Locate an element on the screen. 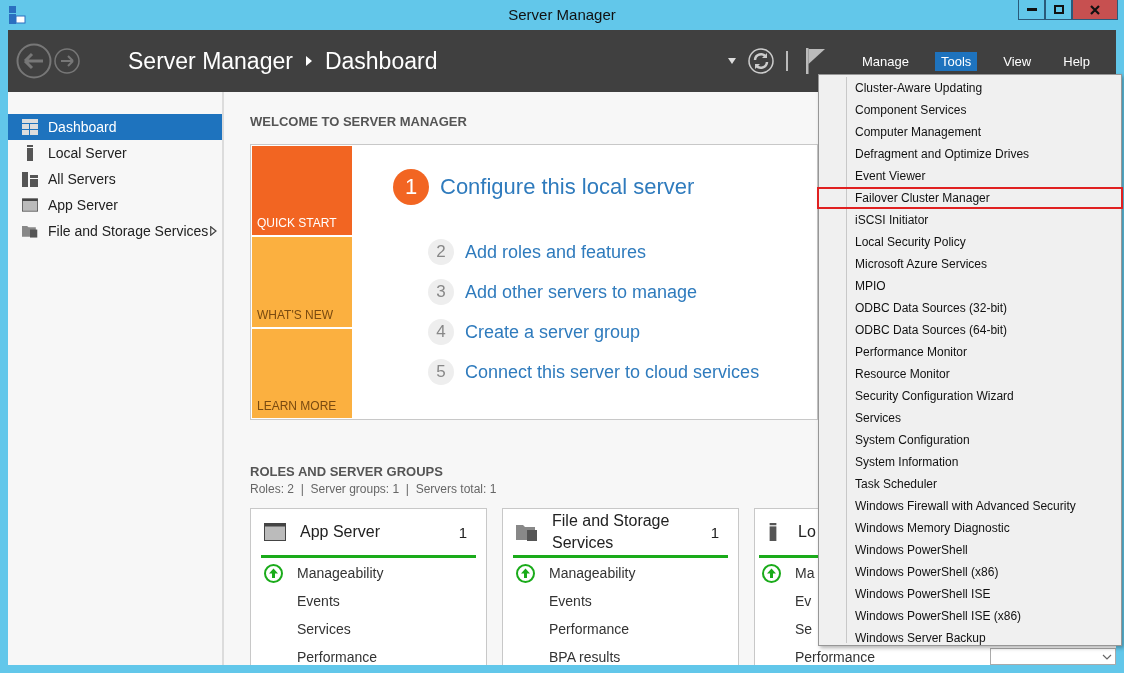 The height and width of the screenshot is (673, 1124). servers-icon is located at coordinates (30, 179).